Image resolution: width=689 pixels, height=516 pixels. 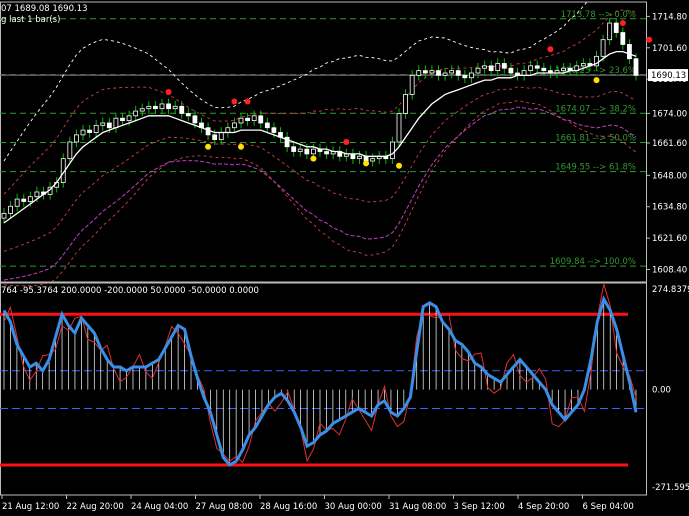 I want to click on ohlc-readout: 07 1689.08 1690.13, so click(x=44, y=9).